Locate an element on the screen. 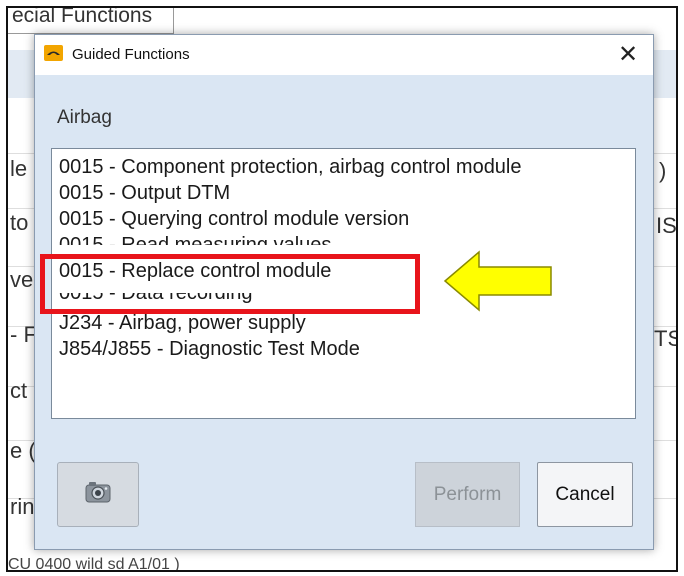 The width and height of the screenshot is (684, 576). list-item: 0015 - Output DTM is located at coordinates (144, 193).